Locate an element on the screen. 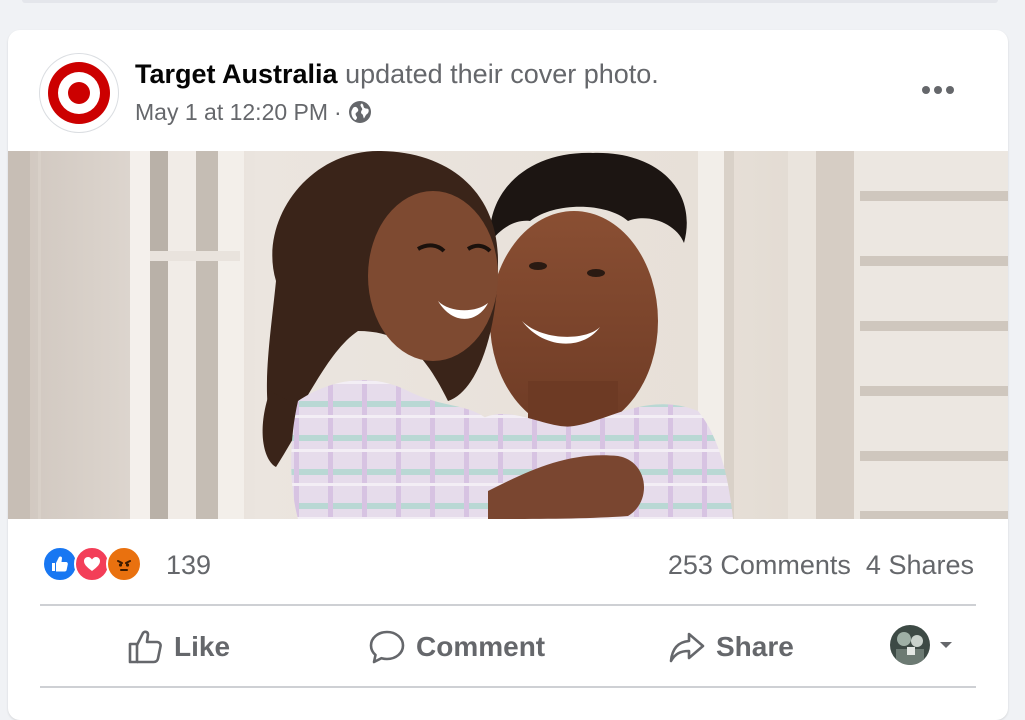 The height and width of the screenshot is (720, 1025). target-logo-icon is located at coordinates (79, 93).